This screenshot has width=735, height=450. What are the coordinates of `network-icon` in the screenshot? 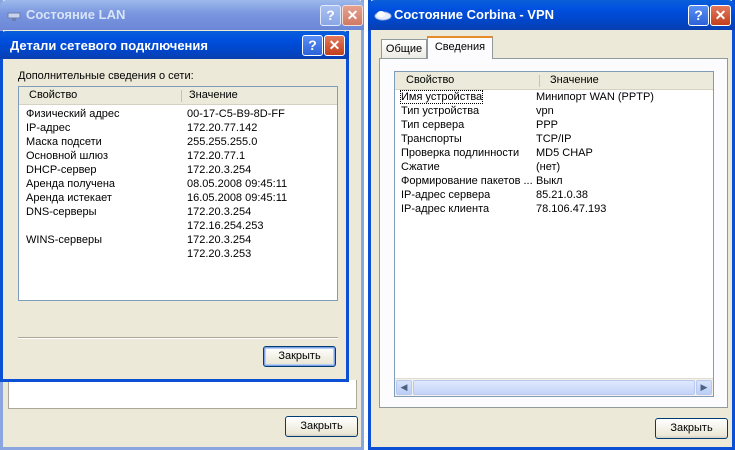 It's located at (14, 15).